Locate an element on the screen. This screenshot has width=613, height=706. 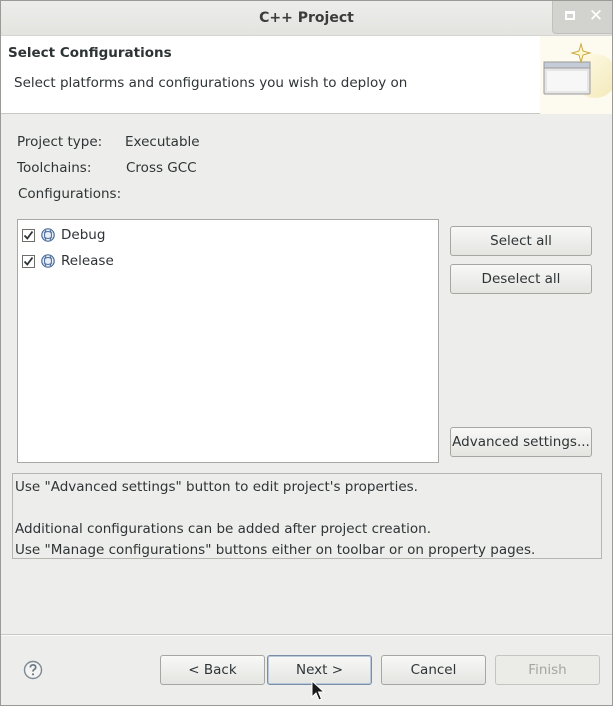
help-icon is located at coordinates (33, 670).